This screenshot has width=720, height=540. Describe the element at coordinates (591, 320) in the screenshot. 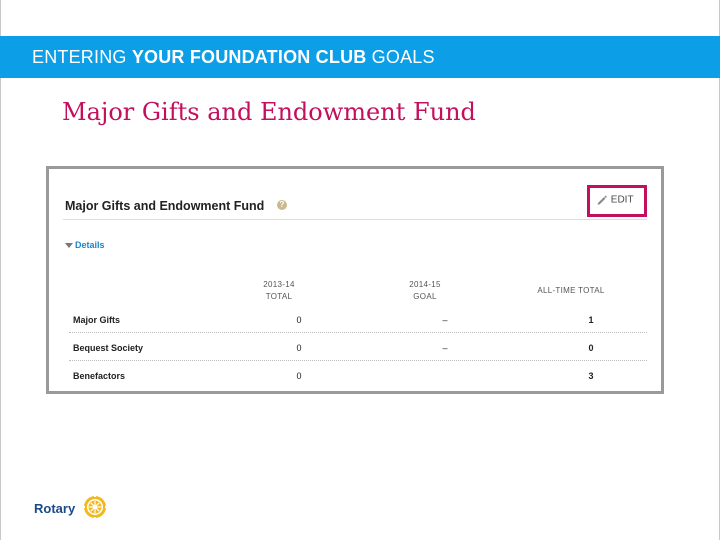

I see `cell-all-time: 1` at that location.